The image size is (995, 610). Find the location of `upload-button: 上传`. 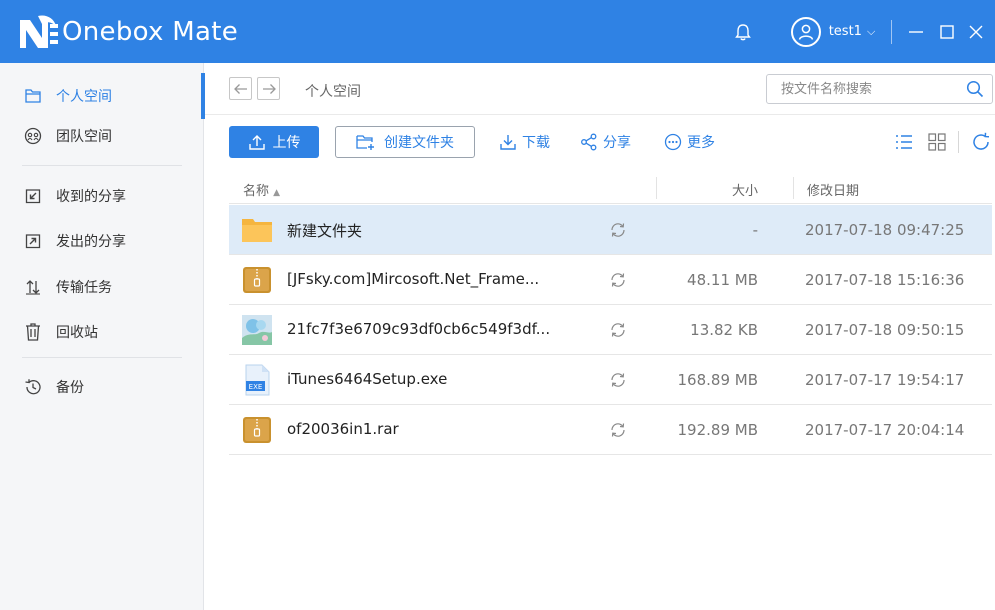

upload-button: 上传 is located at coordinates (274, 142).